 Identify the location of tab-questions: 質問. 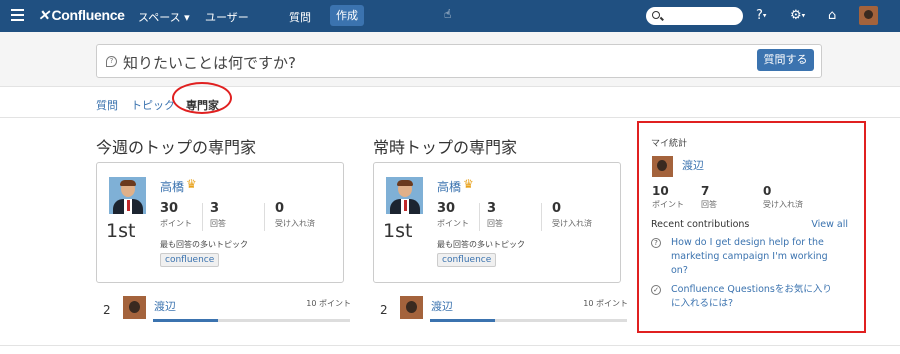
(107, 105).